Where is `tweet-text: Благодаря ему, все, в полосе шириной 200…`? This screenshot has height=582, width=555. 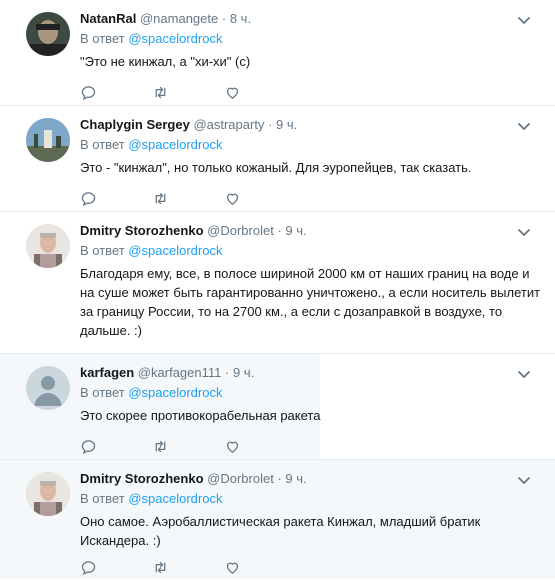
tweet-text: Благодаря ему, все, в полосе шириной 200… is located at coordinates (310, 302).